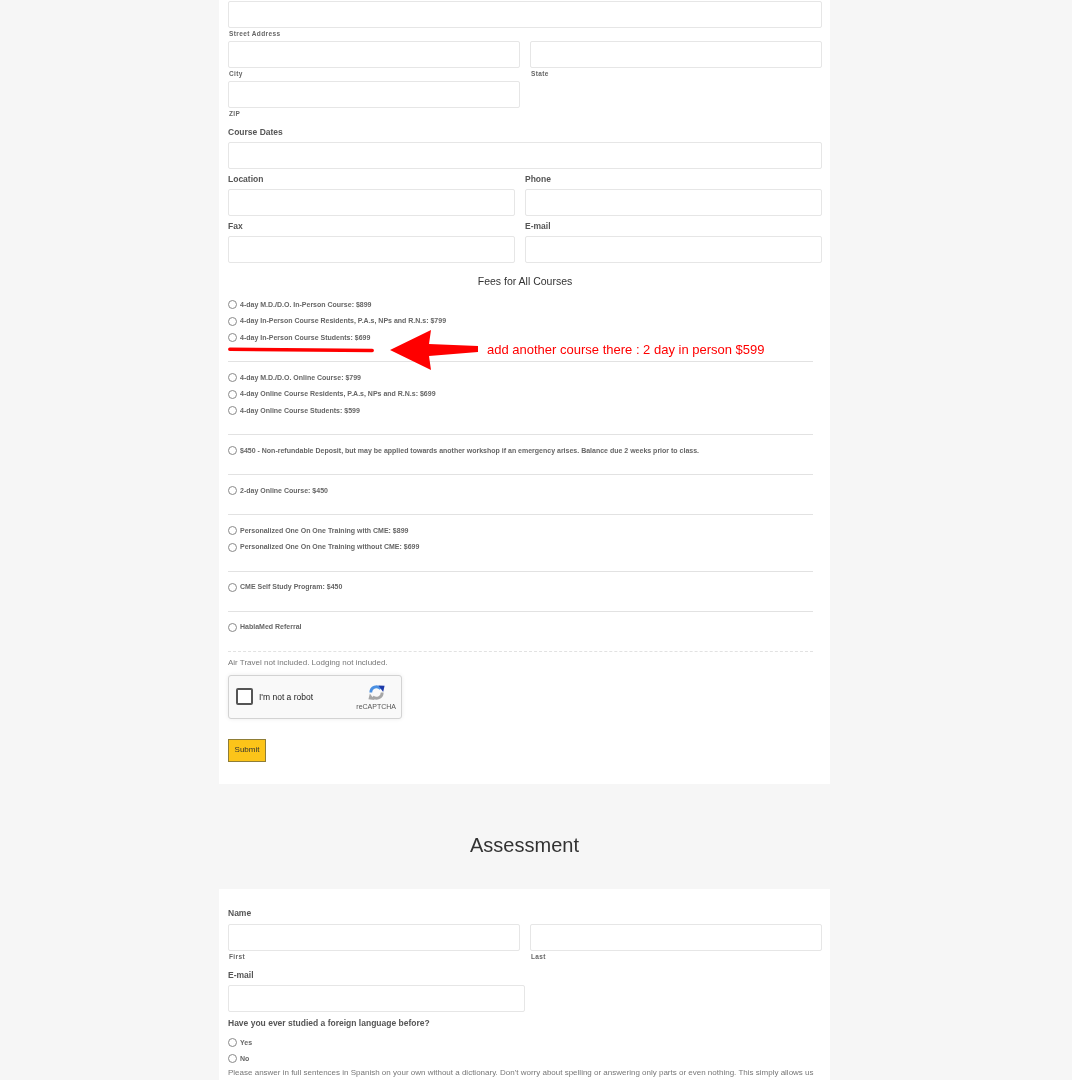 This screenshot has width=1072, height=1080. Describe the element at coordinates (246, 179) in the screenshot. I see `field-label: Location` at that location.